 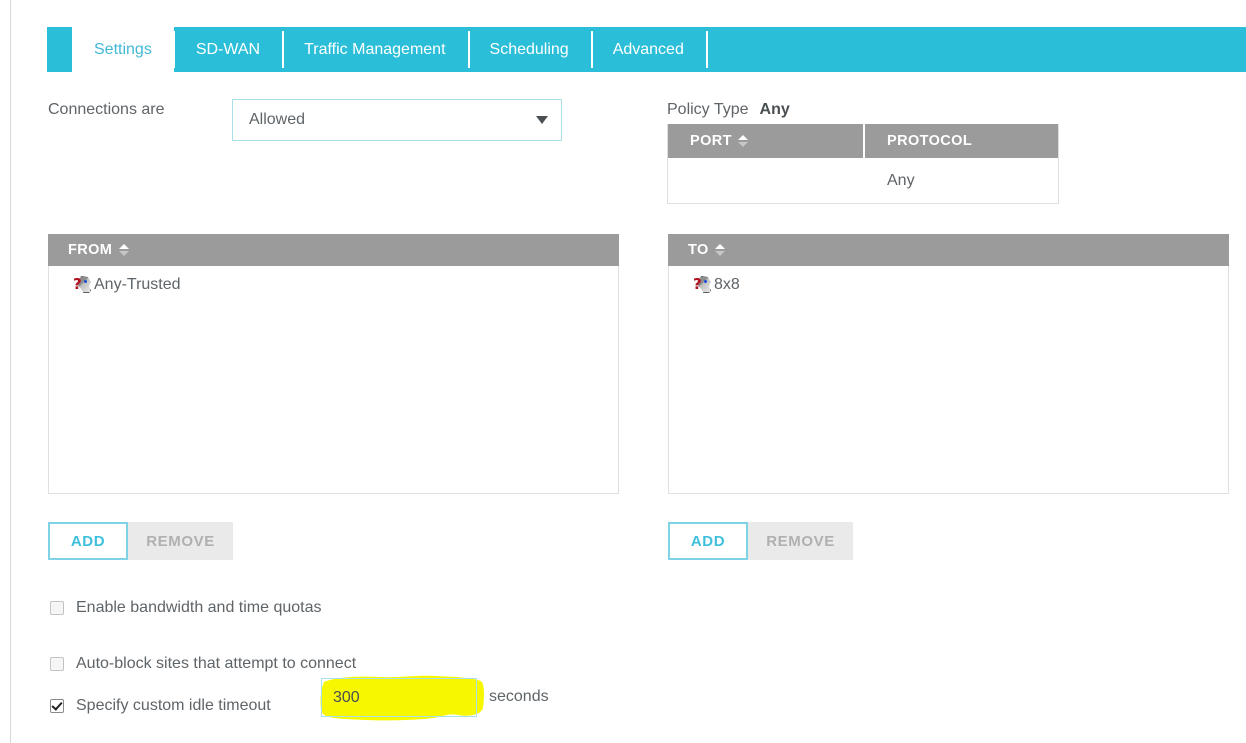 What do you see at coordinates (106, 109) in the screenshot?
I see `connections-are-label: Connections are` at bounding box center [106, 109].